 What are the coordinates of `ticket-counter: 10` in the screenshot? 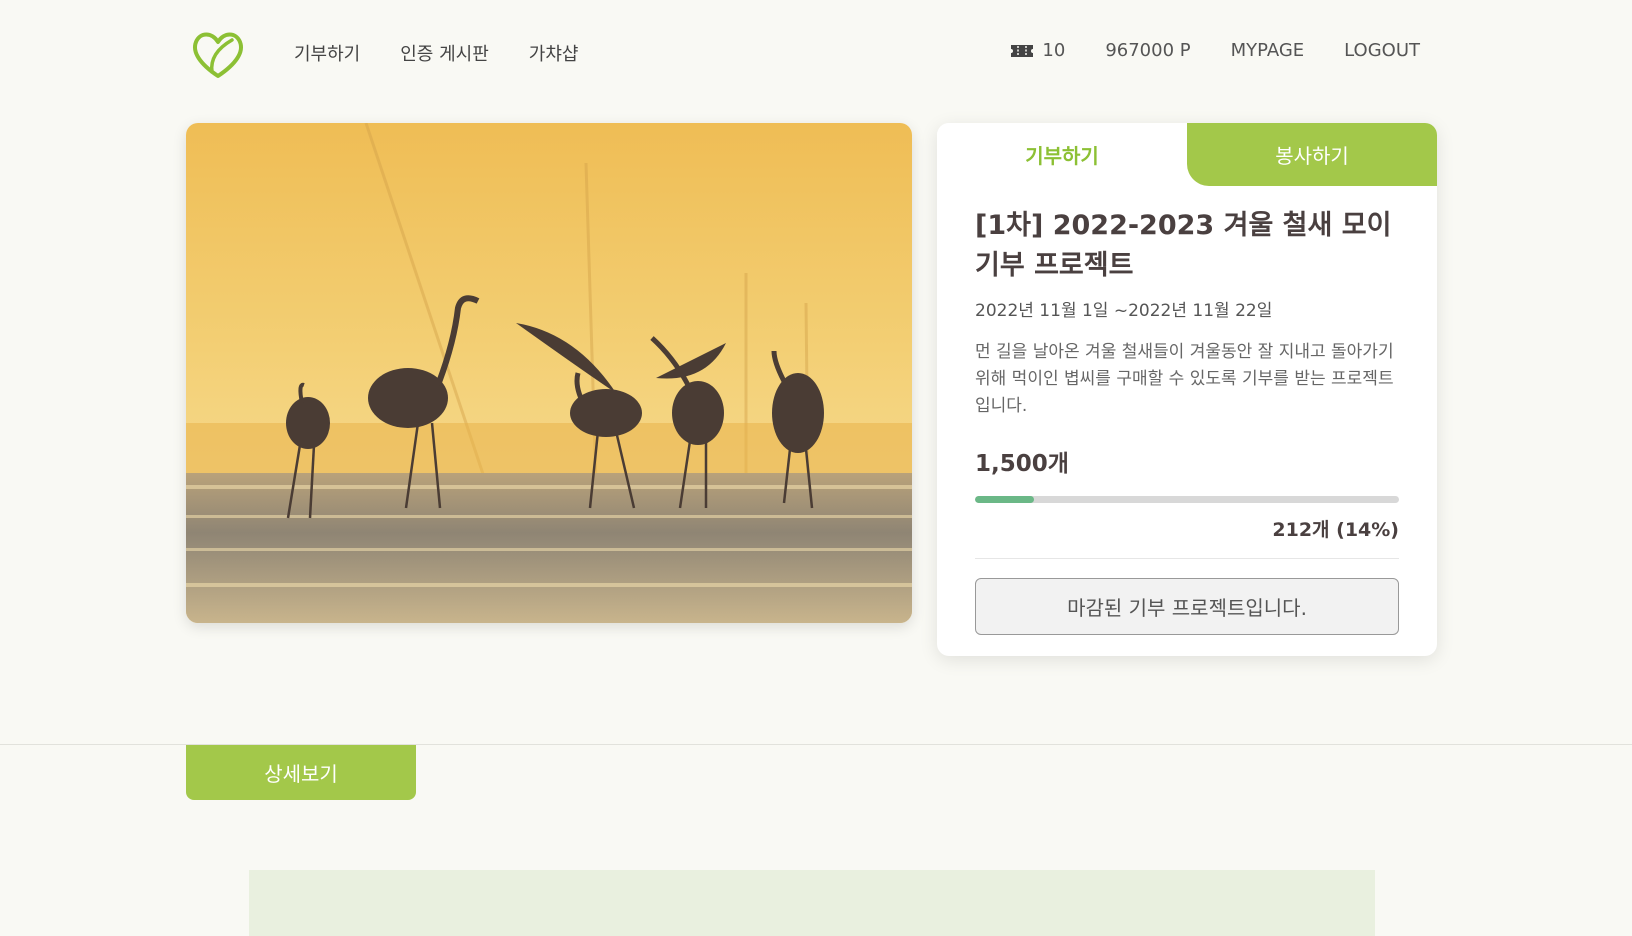 It's located at (1037, 50).